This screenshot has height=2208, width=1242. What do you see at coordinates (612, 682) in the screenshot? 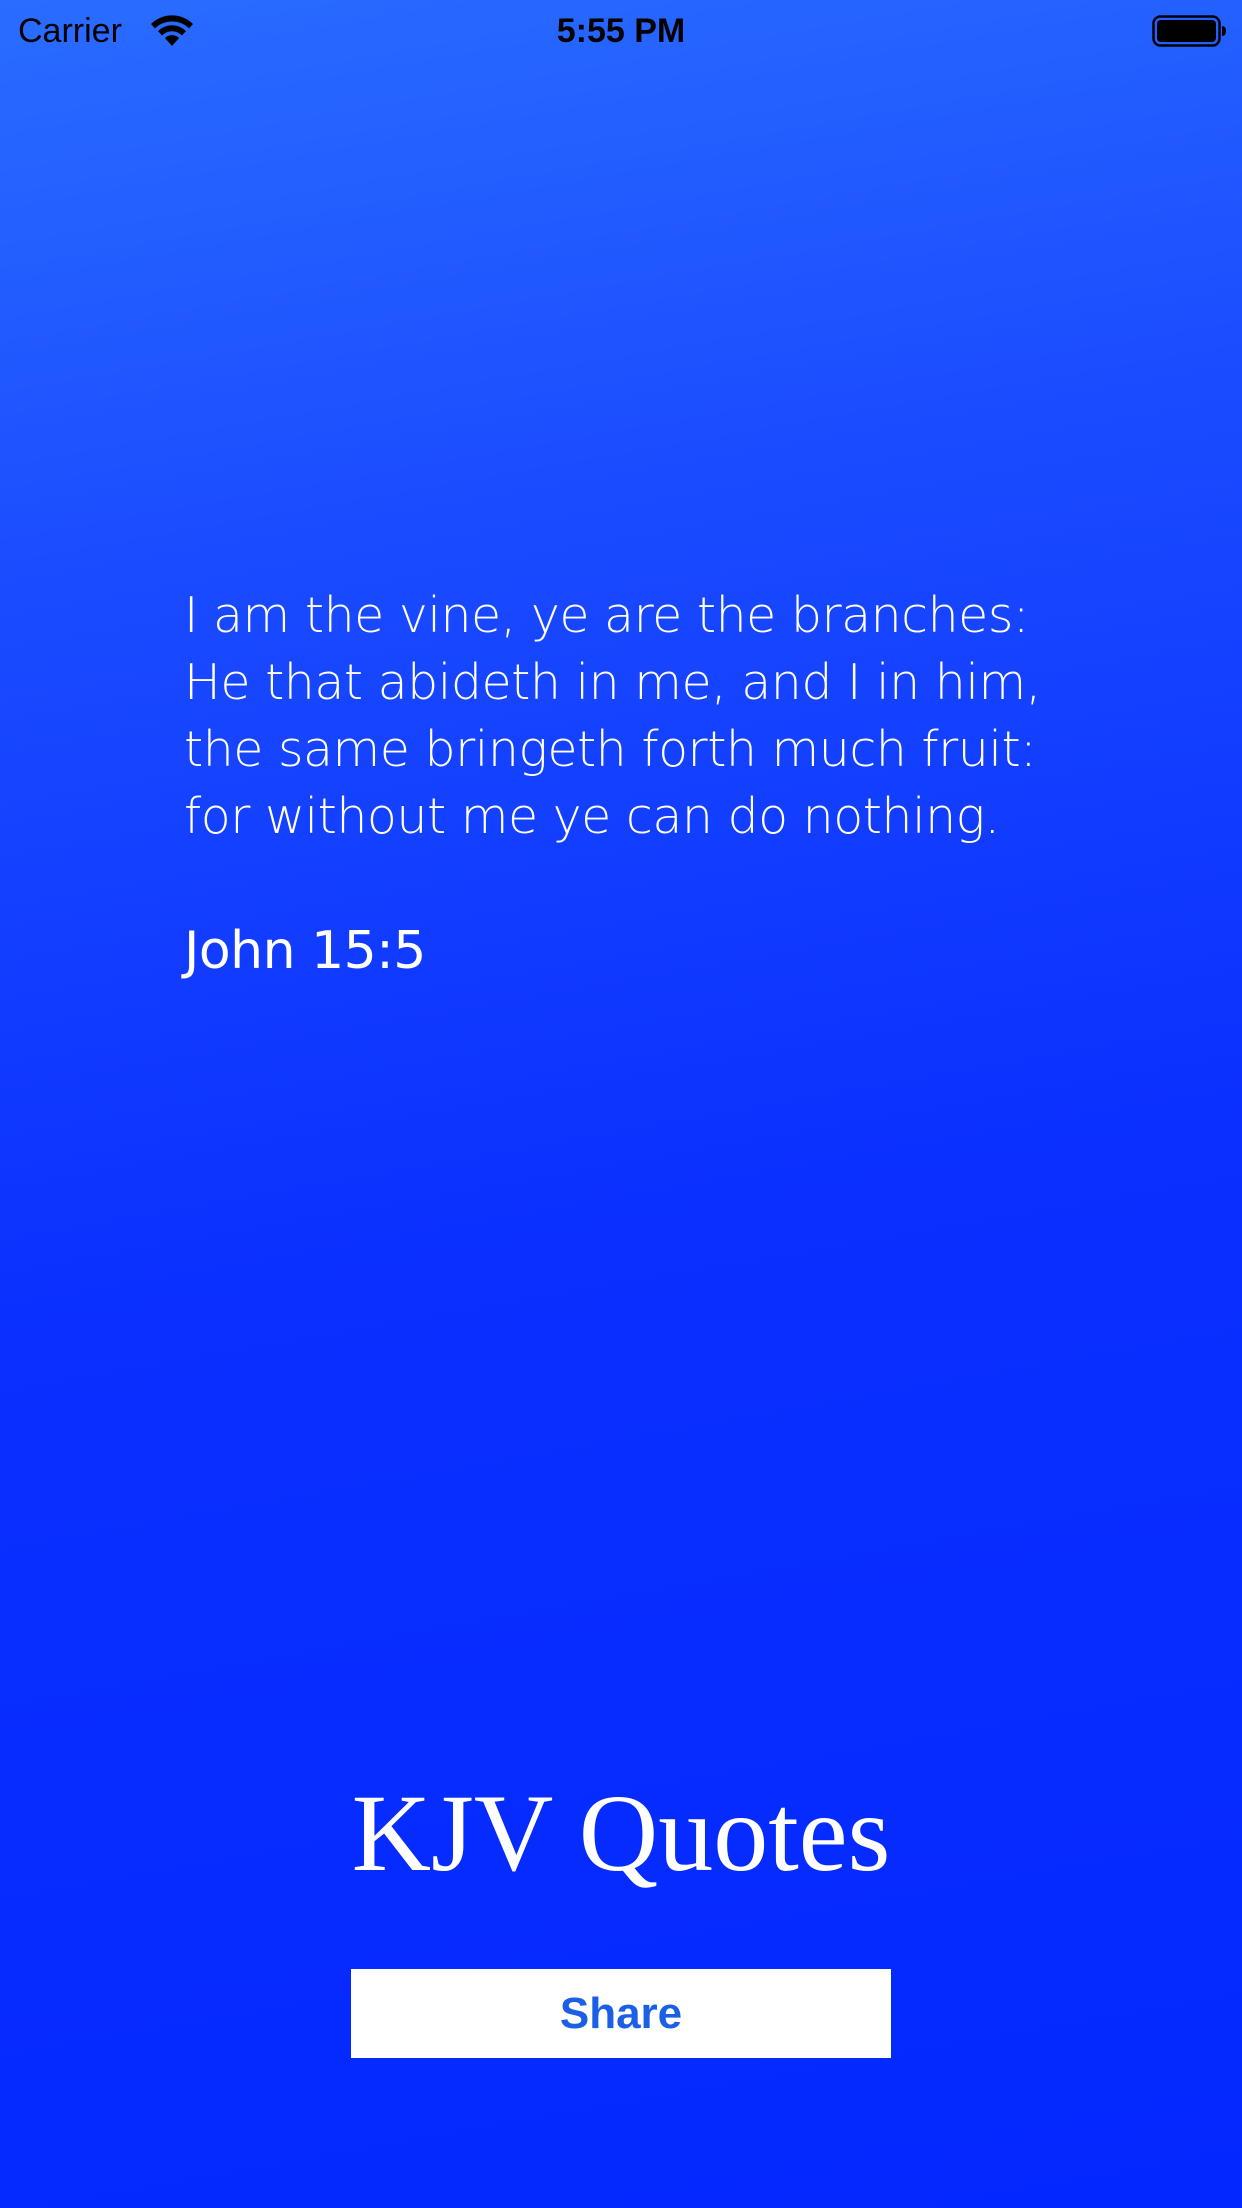
I see `quote-line: He that abideth in me, and I in him,` at bounding box center [612, 682].